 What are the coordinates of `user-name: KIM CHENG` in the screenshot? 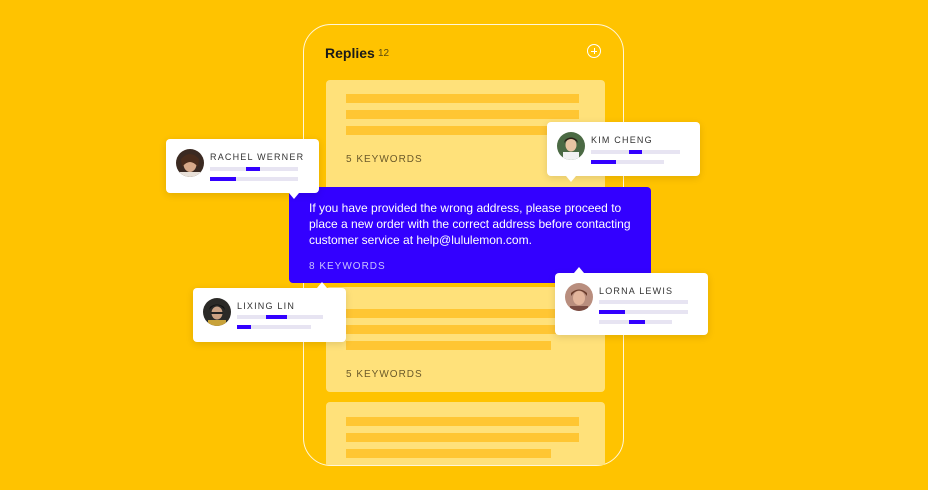 It's located at (622, 140).